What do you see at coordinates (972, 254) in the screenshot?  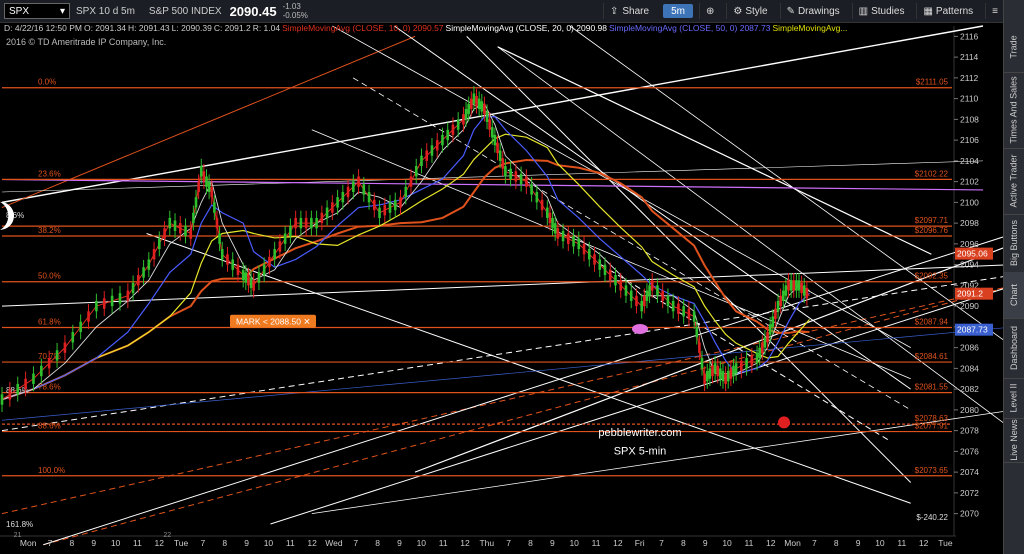 I see `price-marker-label: 2095.06` at bounding box center [972, 254].